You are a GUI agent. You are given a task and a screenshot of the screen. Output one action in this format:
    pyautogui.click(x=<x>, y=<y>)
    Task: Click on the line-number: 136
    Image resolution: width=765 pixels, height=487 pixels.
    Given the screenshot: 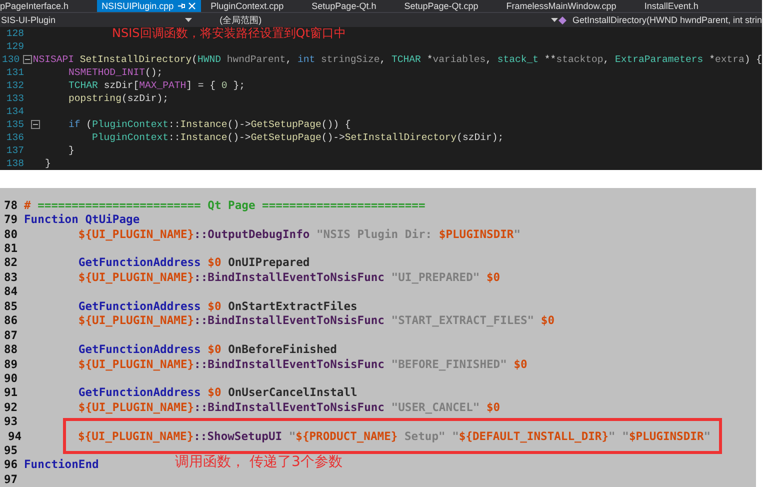 What is the action you would take?
    pyautogui.click(x=14, y=137)
    